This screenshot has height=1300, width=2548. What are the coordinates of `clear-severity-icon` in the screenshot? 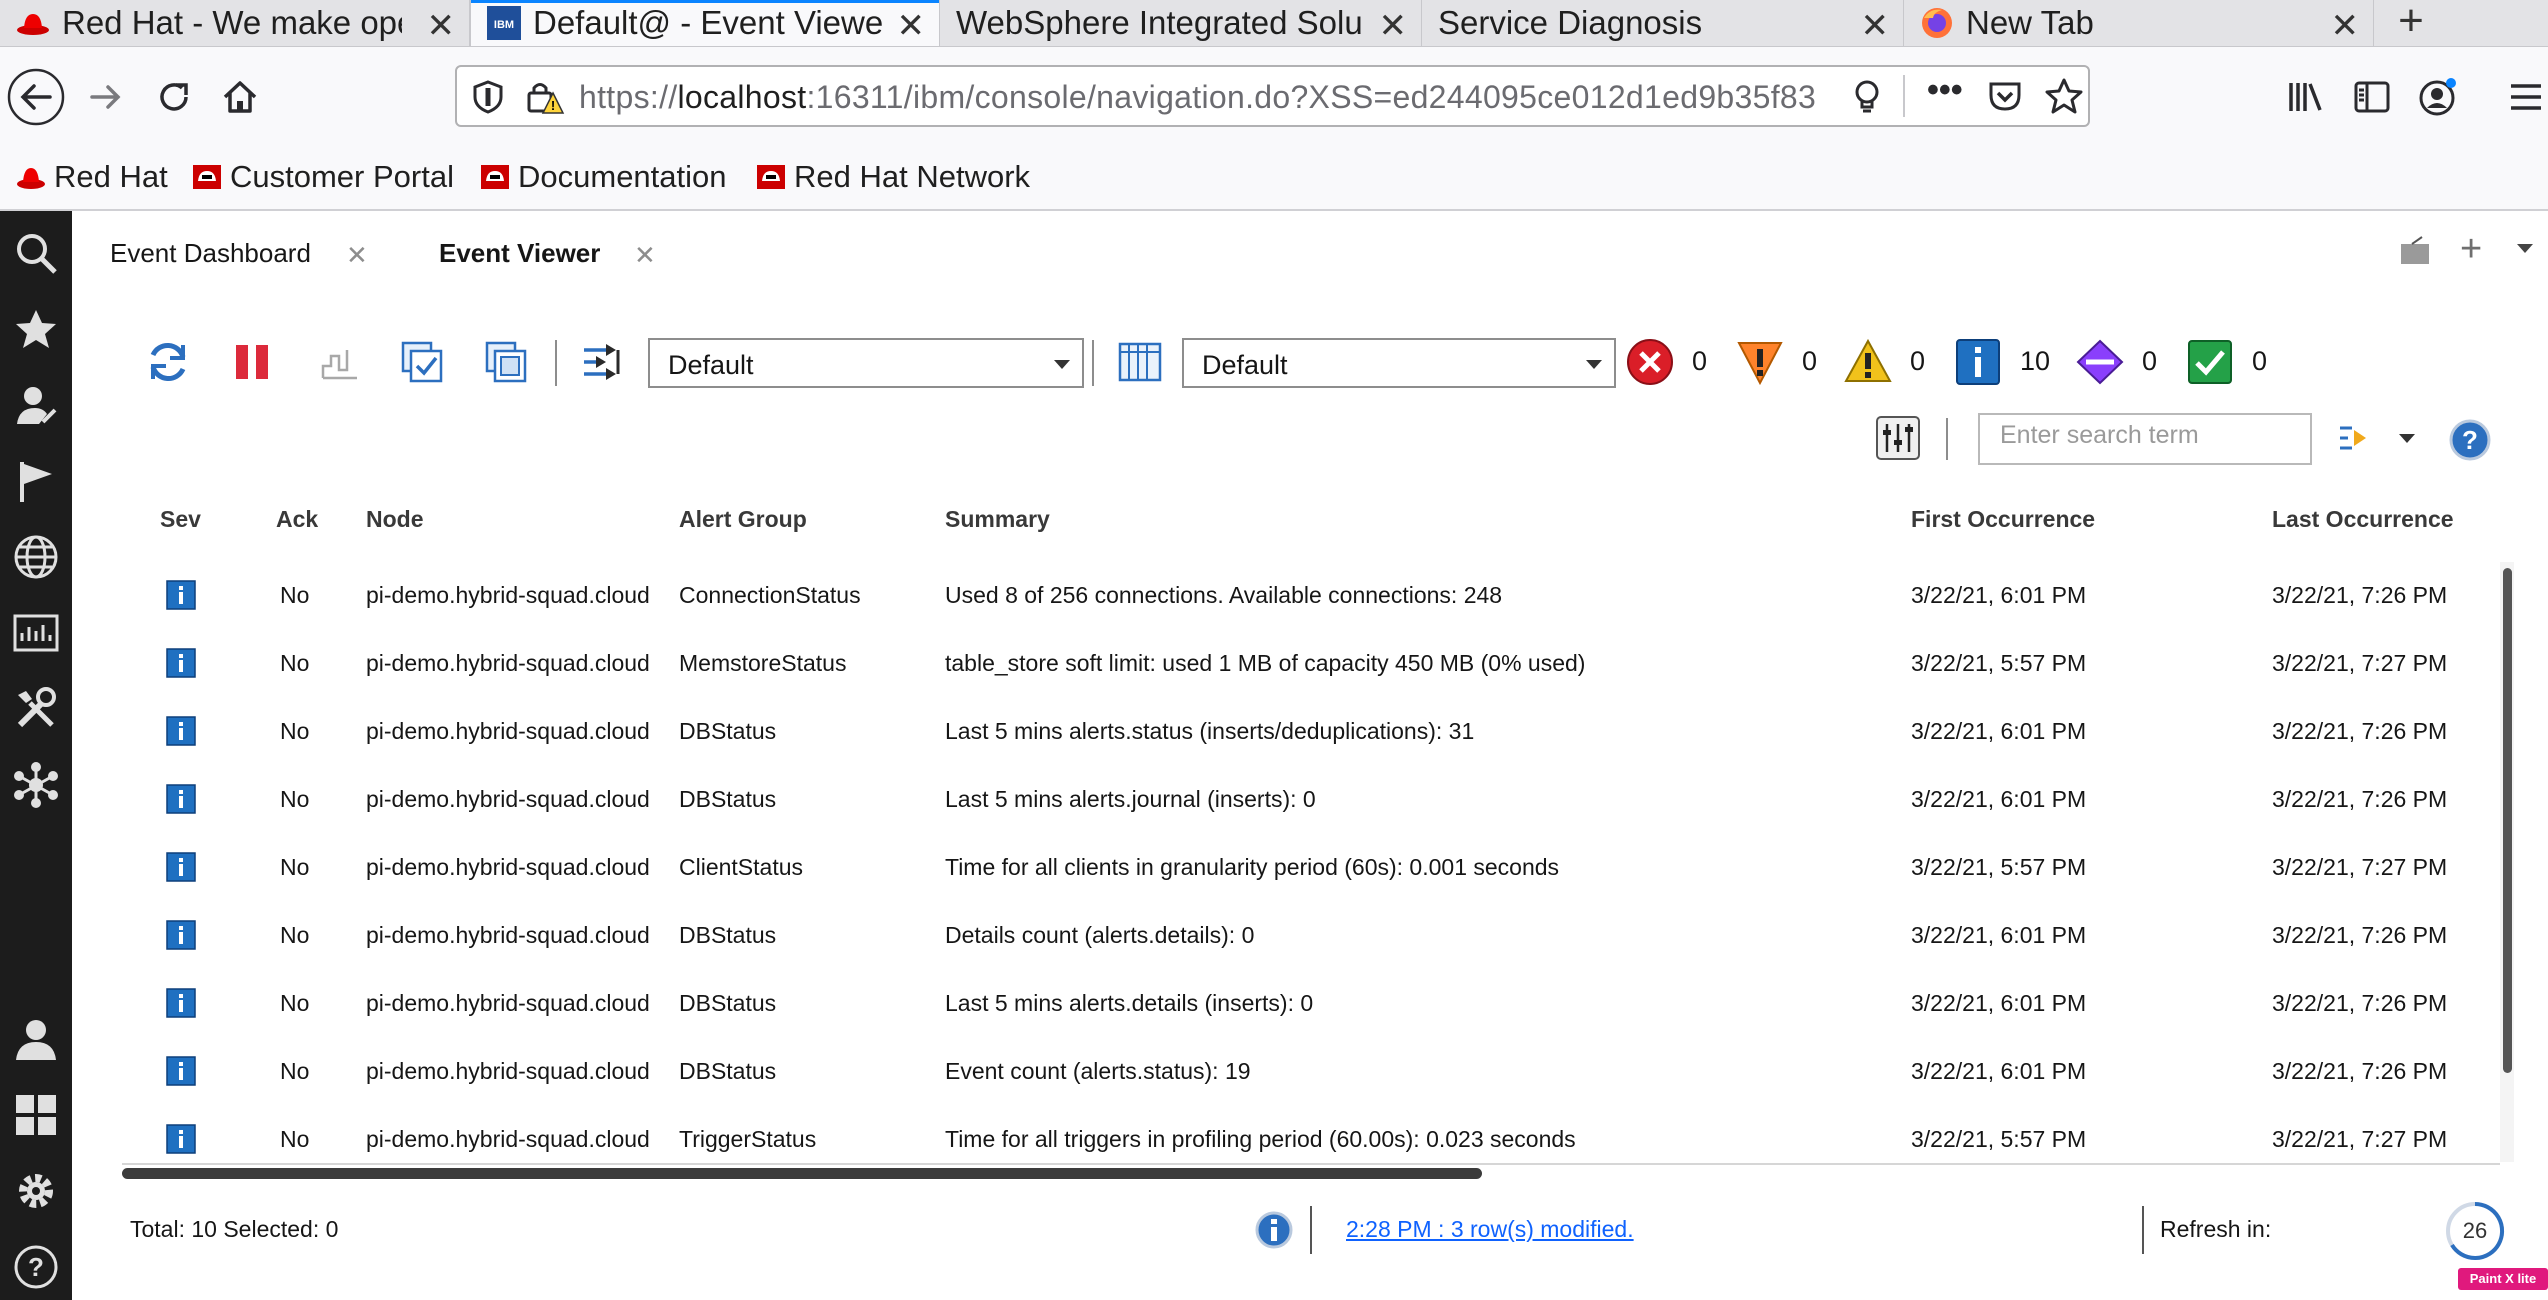 It's located at (2210, 362).